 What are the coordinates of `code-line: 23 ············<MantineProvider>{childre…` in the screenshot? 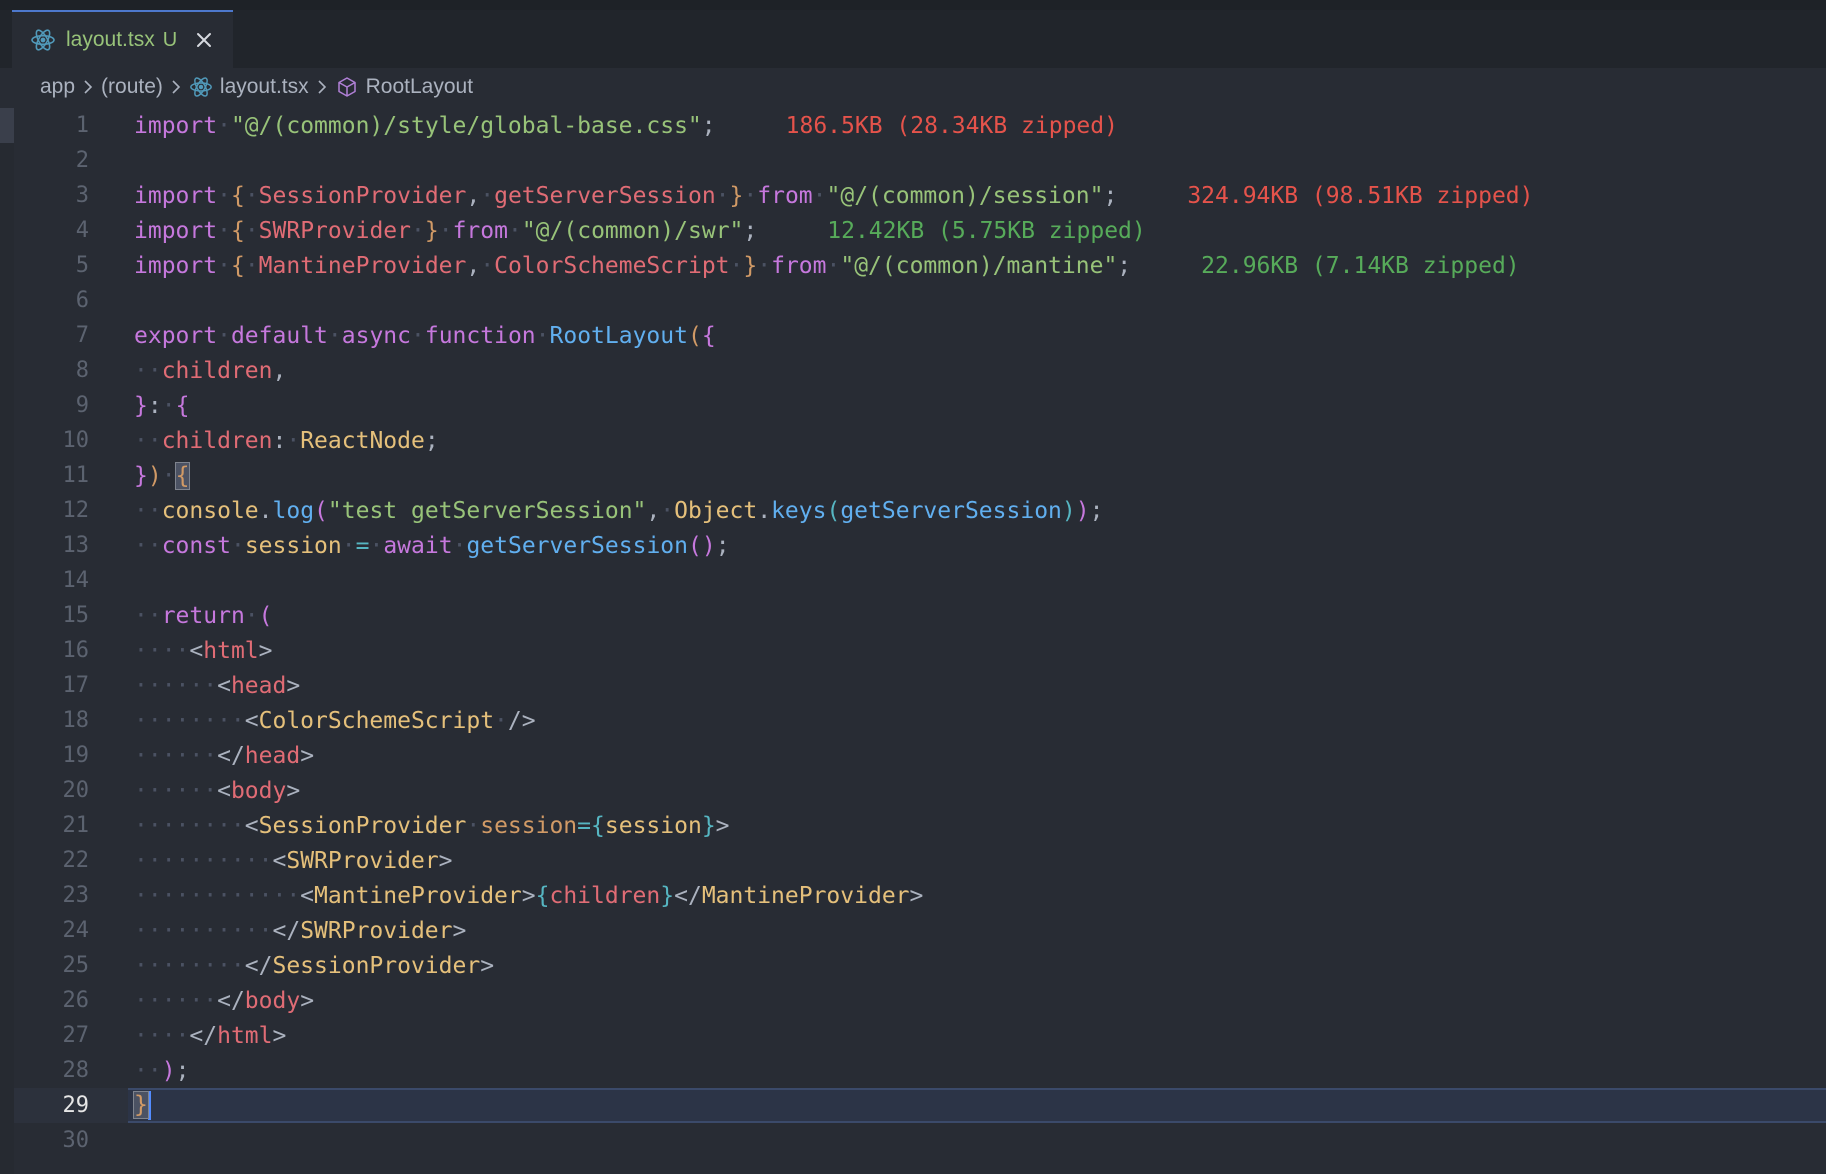 It's located at (920, 895).